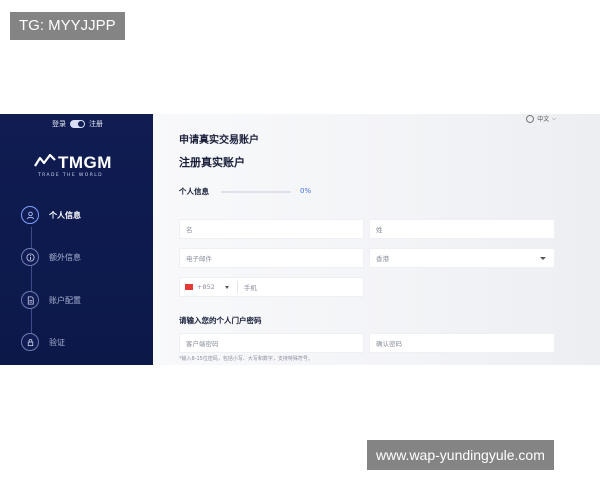 This screenshot has width=600, height=480. I want to click on password-hint: *输入8-15位密码，包括小写、大写和数字，支持特殊符号。, so click(246, 359).